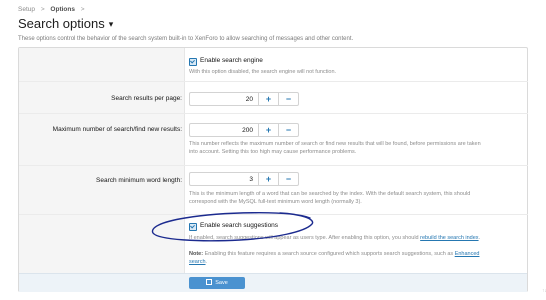  What do you see at coordinates (544, 291) in the screenshot?
I see `side-mark: ↑↓` at bounding box center [544, 291].